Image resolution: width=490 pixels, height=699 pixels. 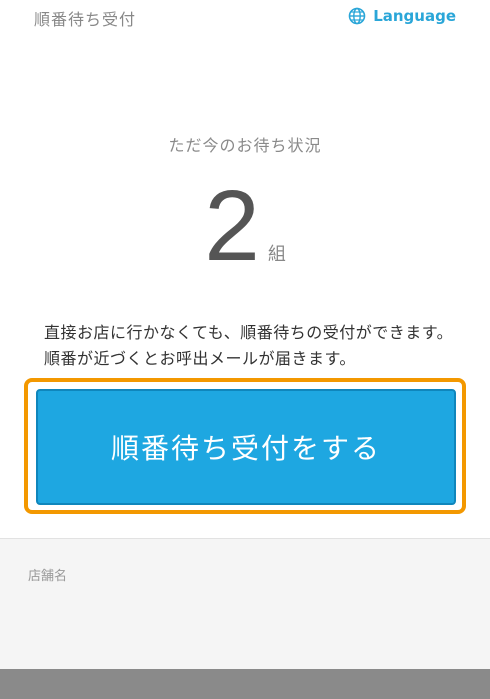 What do you see at coordinates (245, 684) in the screenshot?
I see `bottom-bar` at bounding box center [245, 684].